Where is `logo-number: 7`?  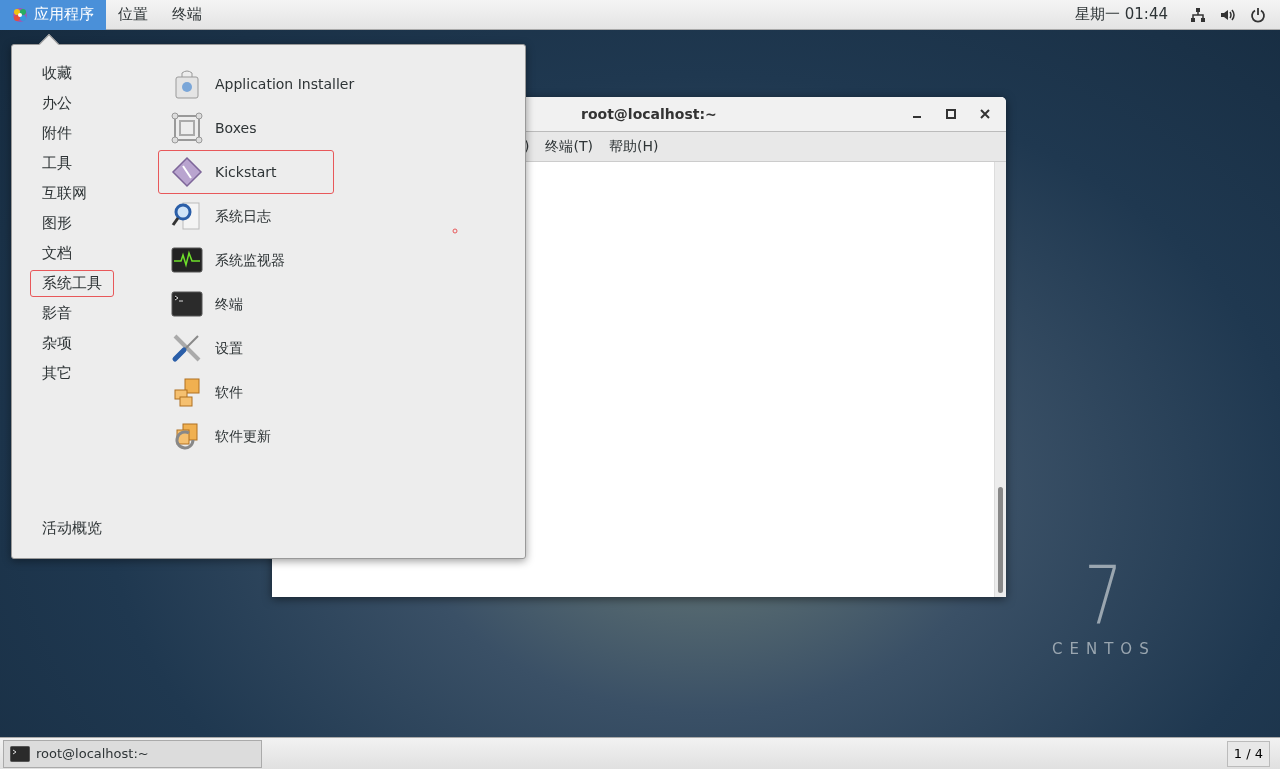 logo-number: 7 is located at coordinates (1103, 596).